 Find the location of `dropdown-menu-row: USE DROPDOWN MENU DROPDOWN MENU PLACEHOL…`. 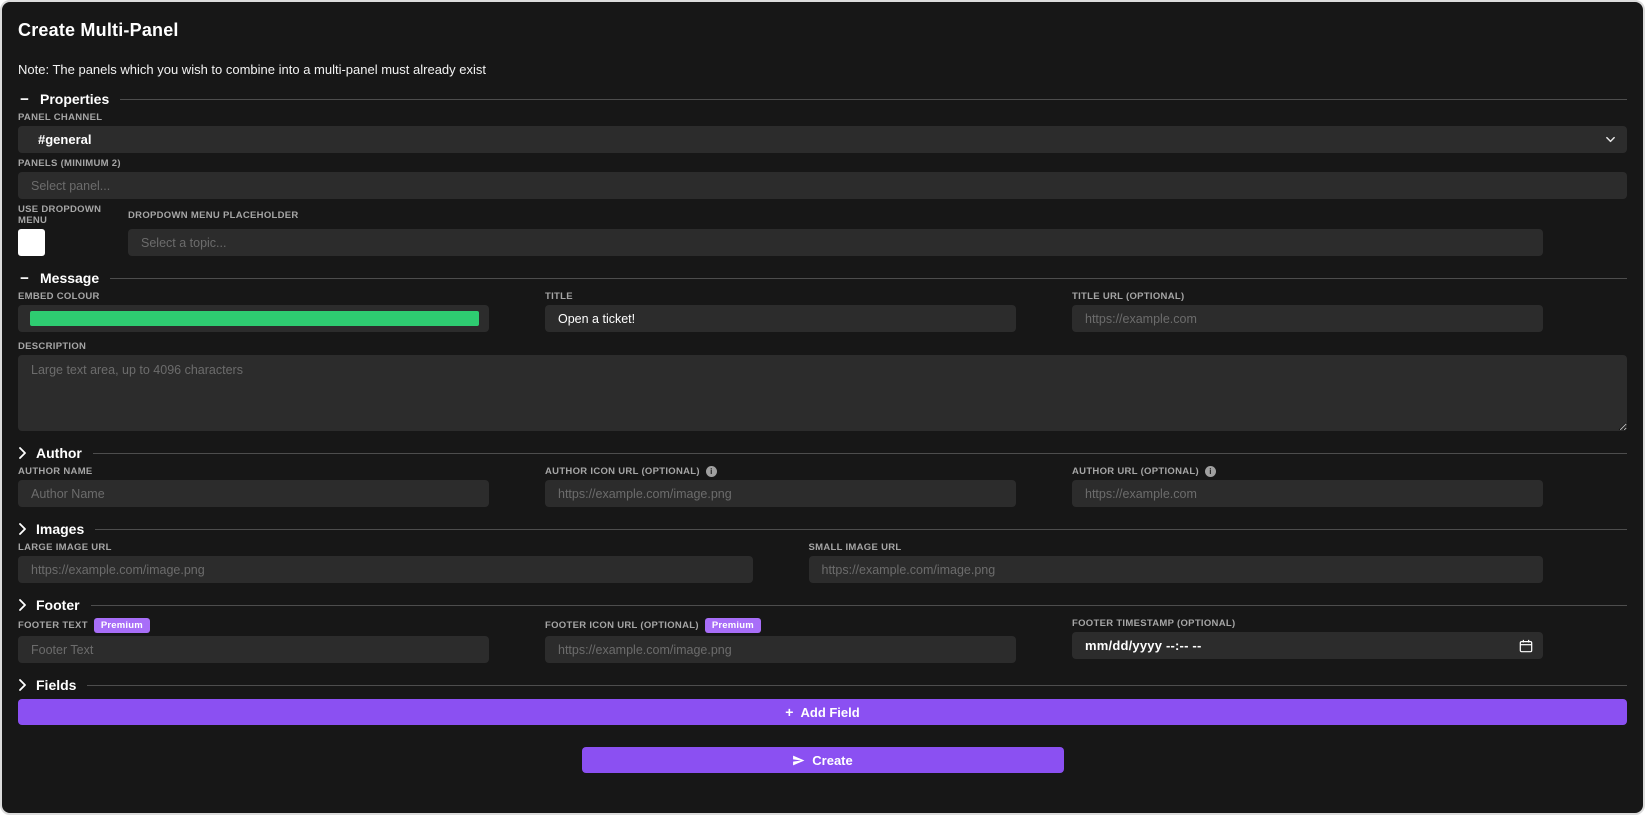

dropdown-menu-row: USE DROPDOWN MENU DROPDOWN MENU PLACEHOL… is located at coordinates (780, 227).